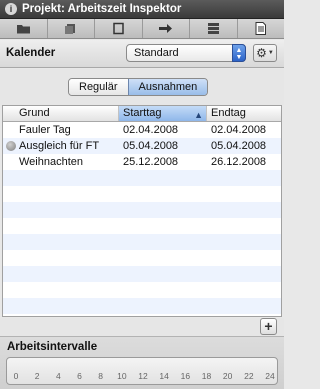  I want to click on tab-area: Regulär Ausnahmen, so click(142, 87).